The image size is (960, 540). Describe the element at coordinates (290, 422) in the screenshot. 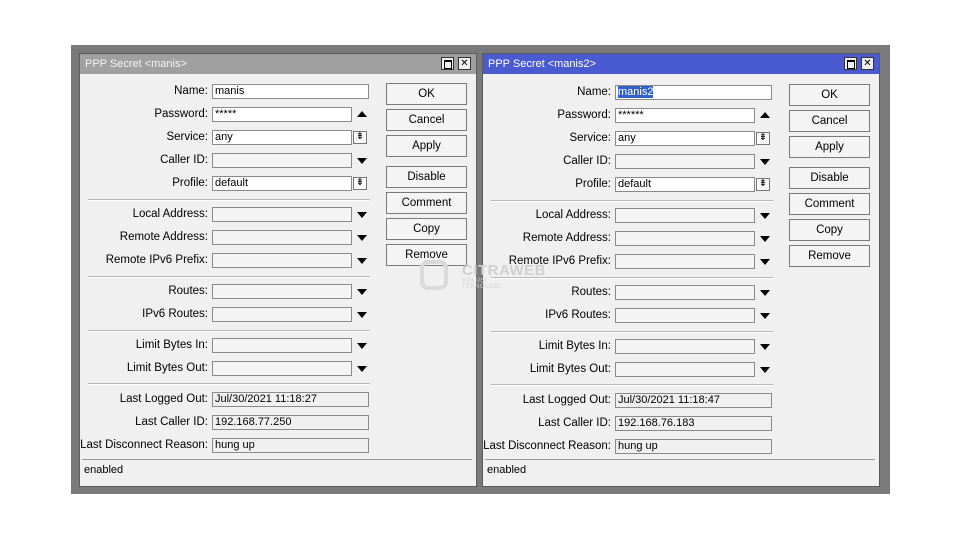

I see `last-caller-id-value: 192.168.77.250` at that location.